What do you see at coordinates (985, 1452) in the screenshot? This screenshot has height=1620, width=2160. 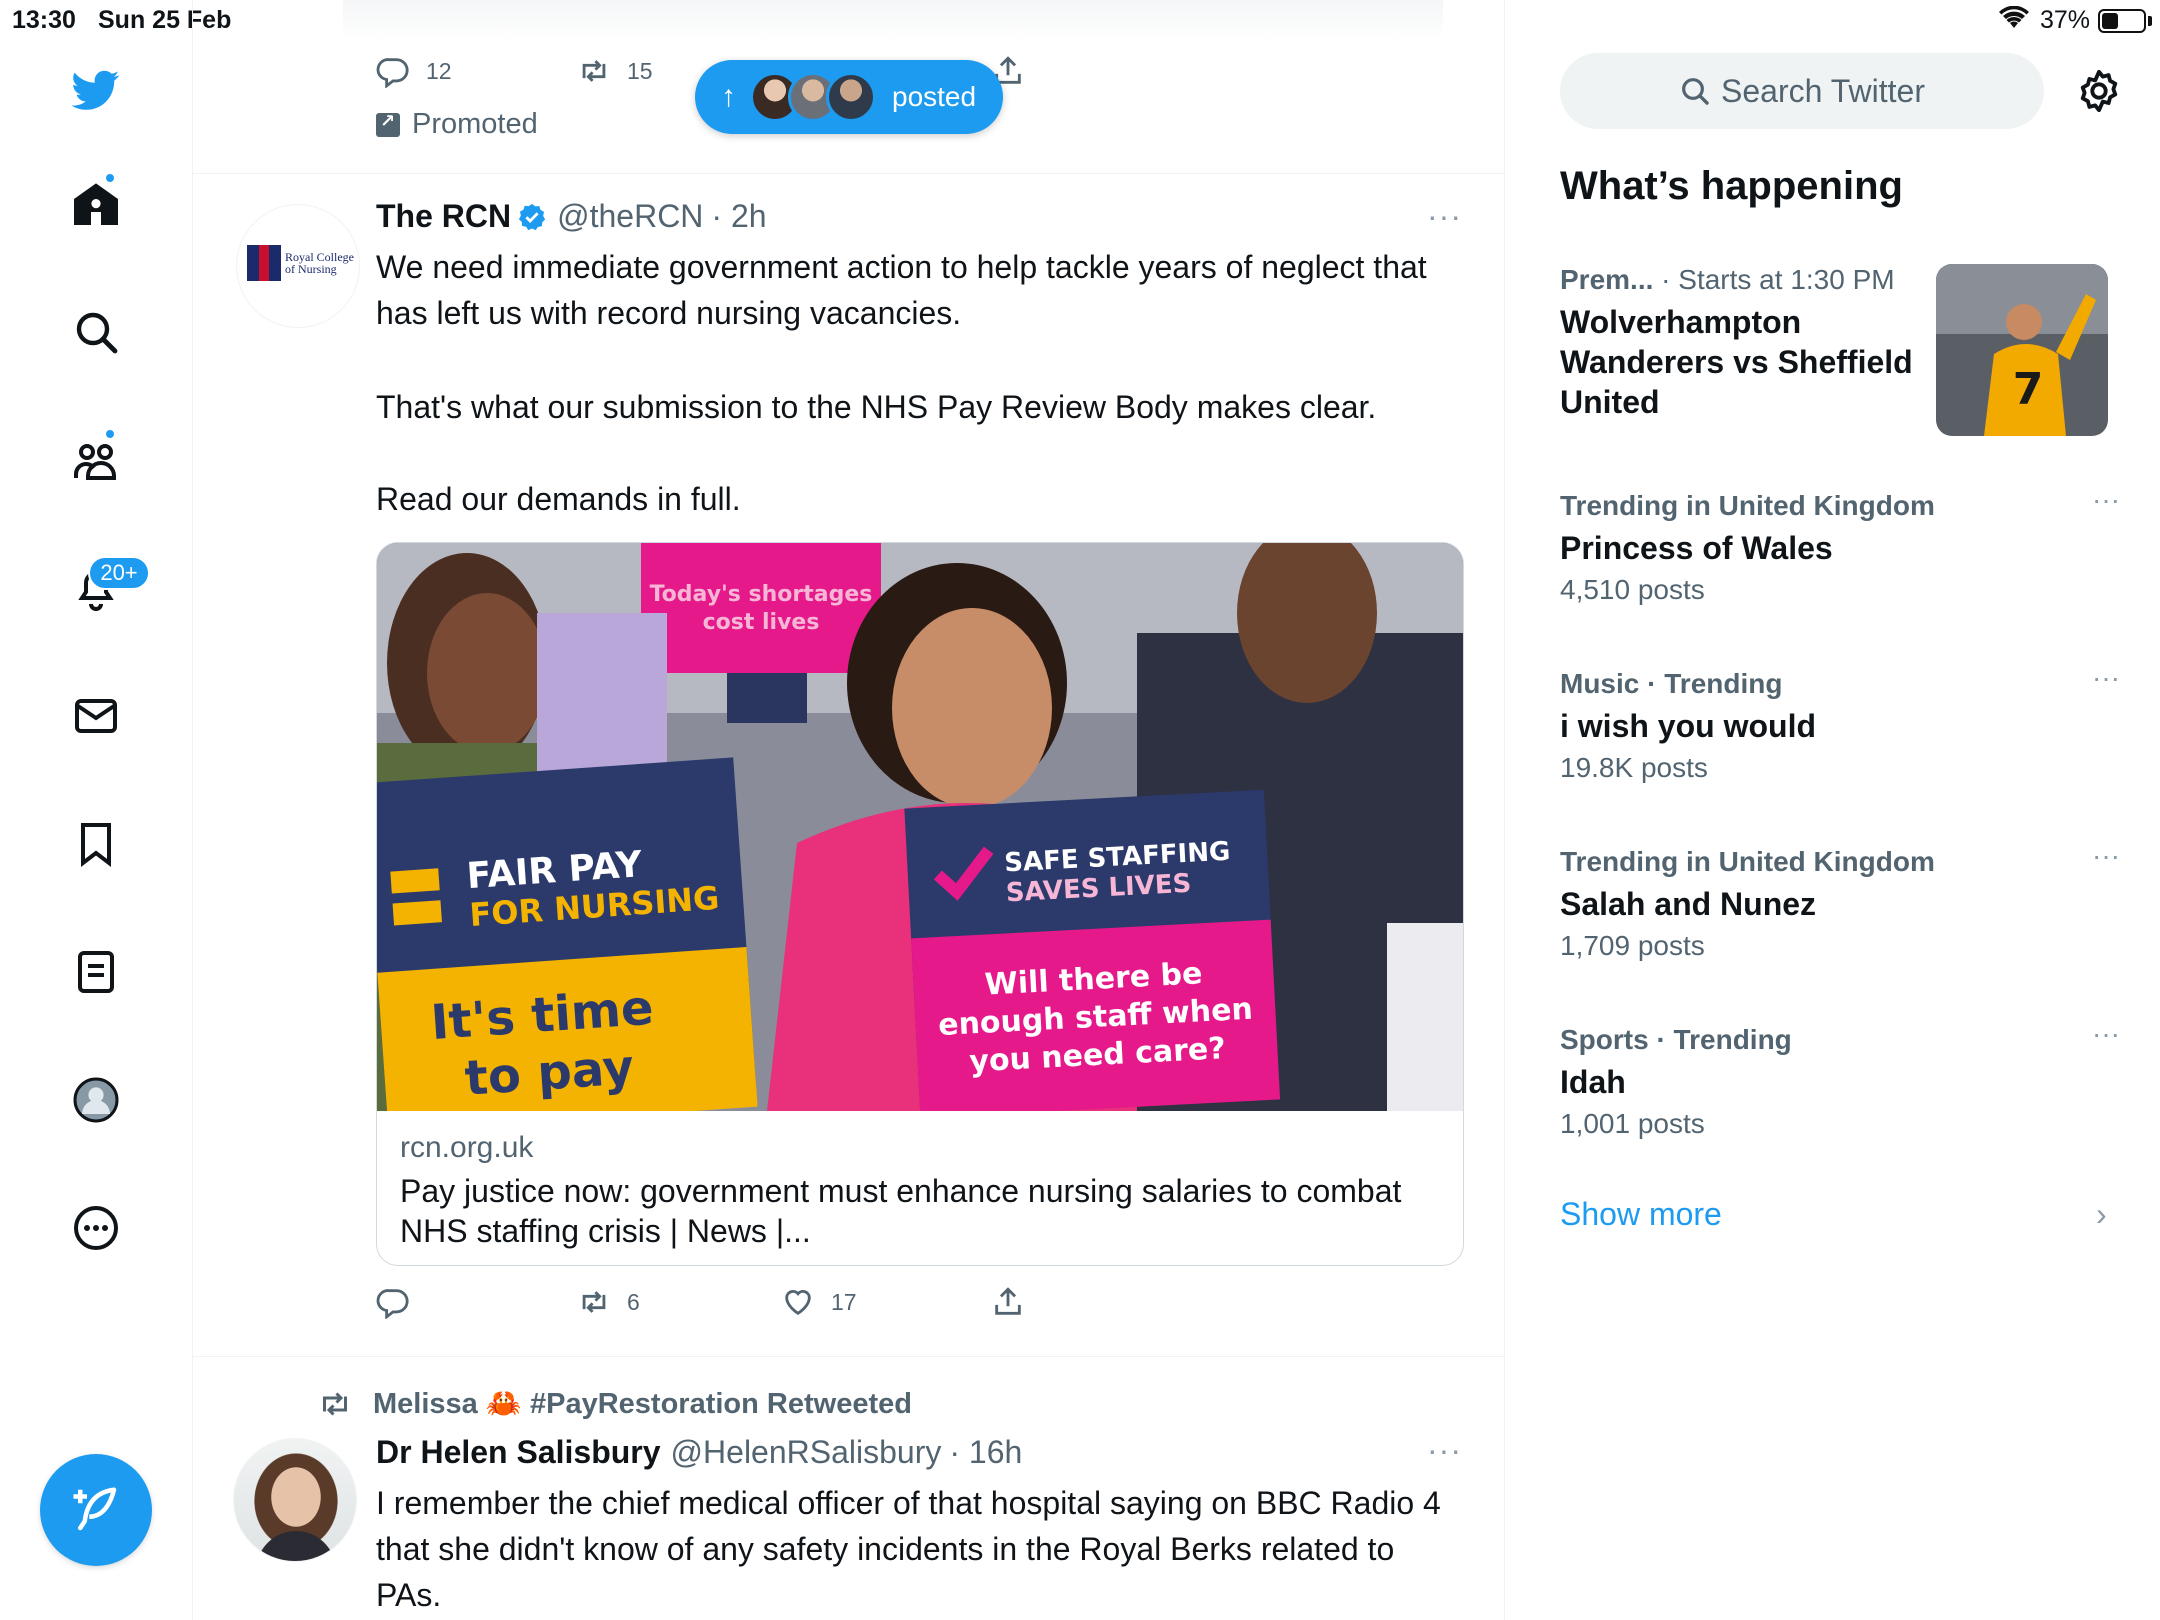 I see `tweet-time: · 16h` at bounding box center [985, 1452].